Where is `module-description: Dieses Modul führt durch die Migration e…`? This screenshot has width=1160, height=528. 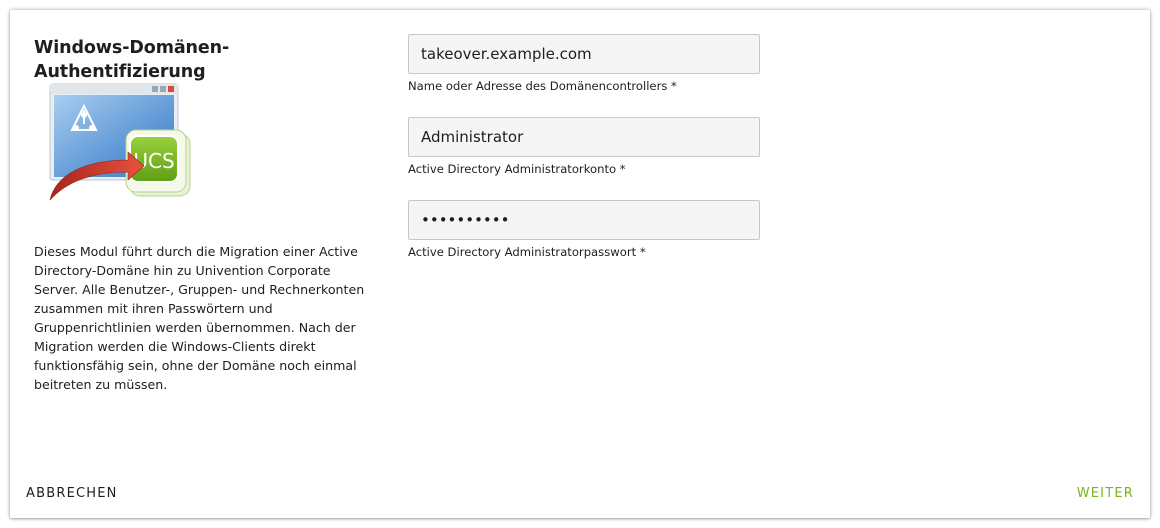
module-description: Dieses Modul führt durch die Migration e… is located at coordinates (199, 318).